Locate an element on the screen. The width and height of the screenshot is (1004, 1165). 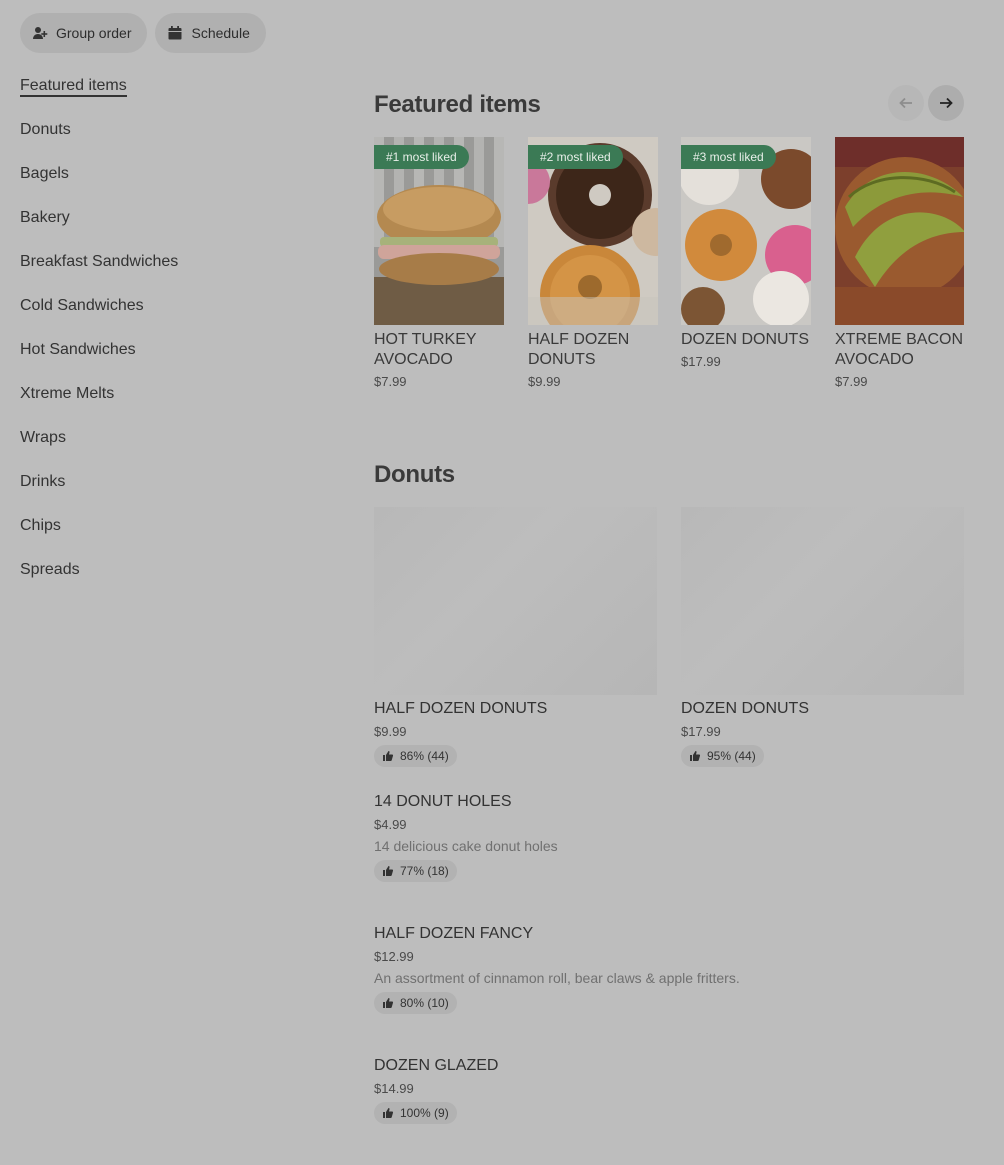
group-order-button: Group order is located at coordinates (84, 33).